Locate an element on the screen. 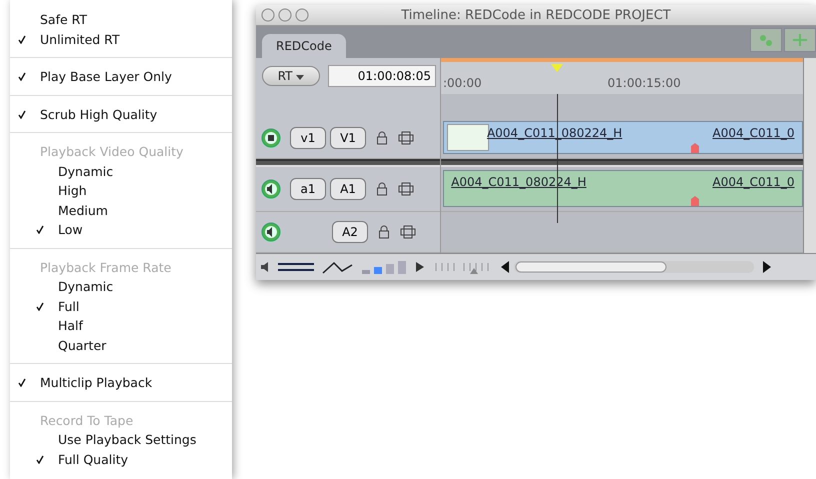  time-ruler: :00:00 01:00:15:00 is located at coordinates (622, 76).